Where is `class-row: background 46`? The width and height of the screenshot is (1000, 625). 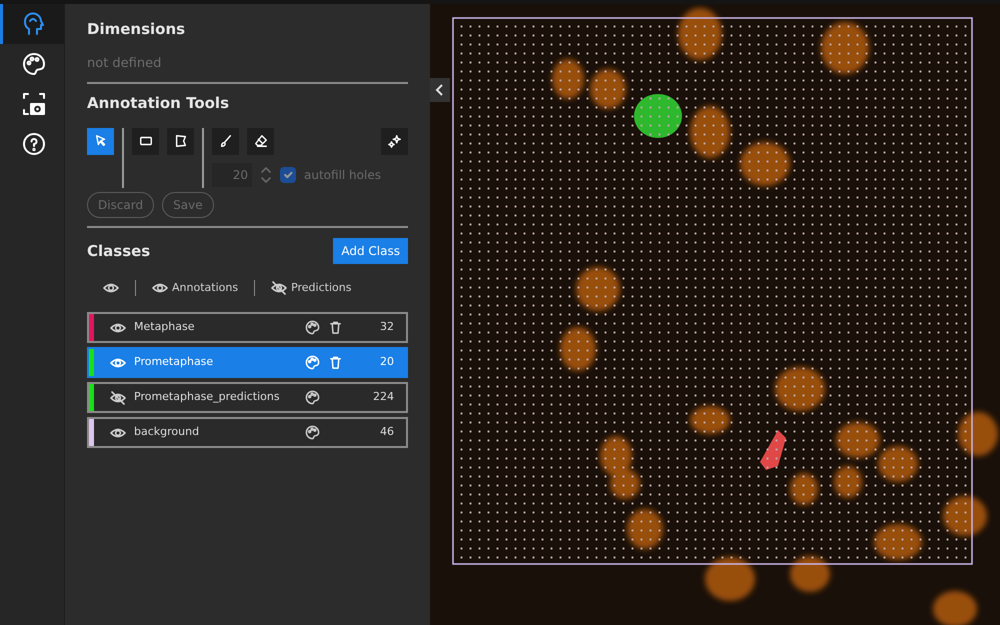
class-row: background 46 is located at coordinates (247, 432).